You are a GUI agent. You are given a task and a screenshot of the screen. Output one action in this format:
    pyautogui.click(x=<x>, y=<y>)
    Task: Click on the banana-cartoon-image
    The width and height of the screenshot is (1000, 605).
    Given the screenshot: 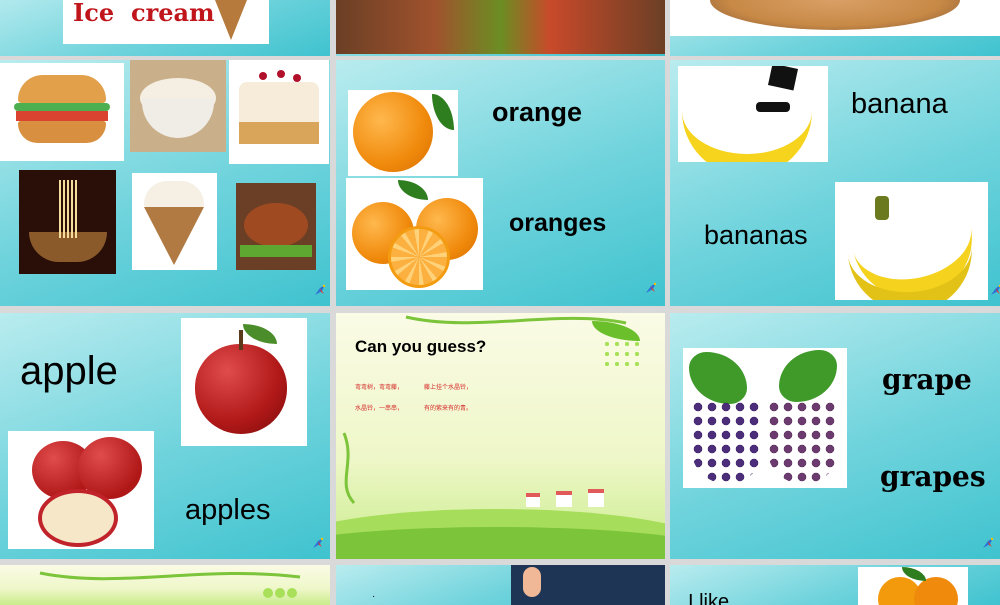 What is the action you would take?
    pyautogui.click(x=753, y=114)
    